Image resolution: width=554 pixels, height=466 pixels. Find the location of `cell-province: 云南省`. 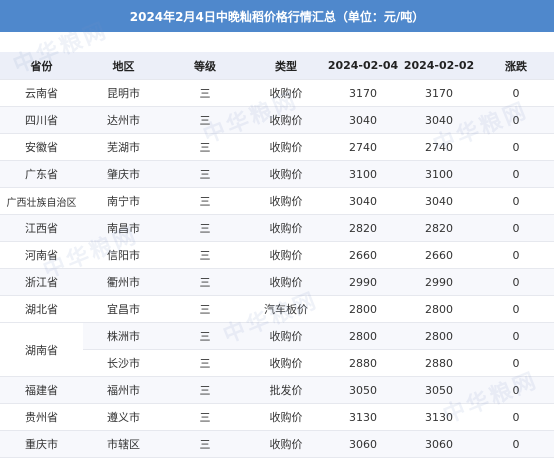

cell-province: 云南省 is located at coordinates (41, 93).